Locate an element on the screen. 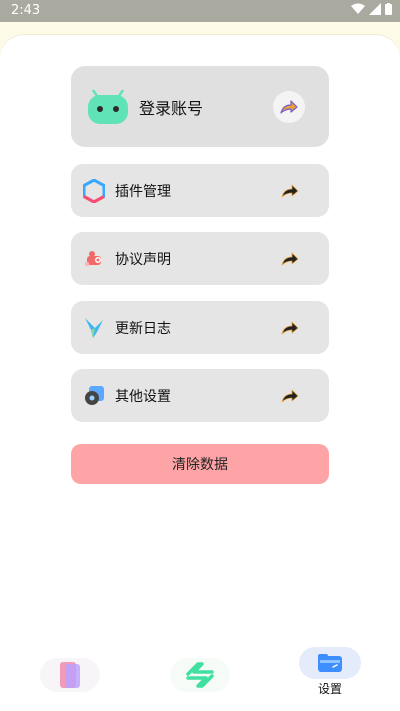 This screenshot has height=711, width=400. menu-item-label: 插件管理 is located at coordinates (143, 191).